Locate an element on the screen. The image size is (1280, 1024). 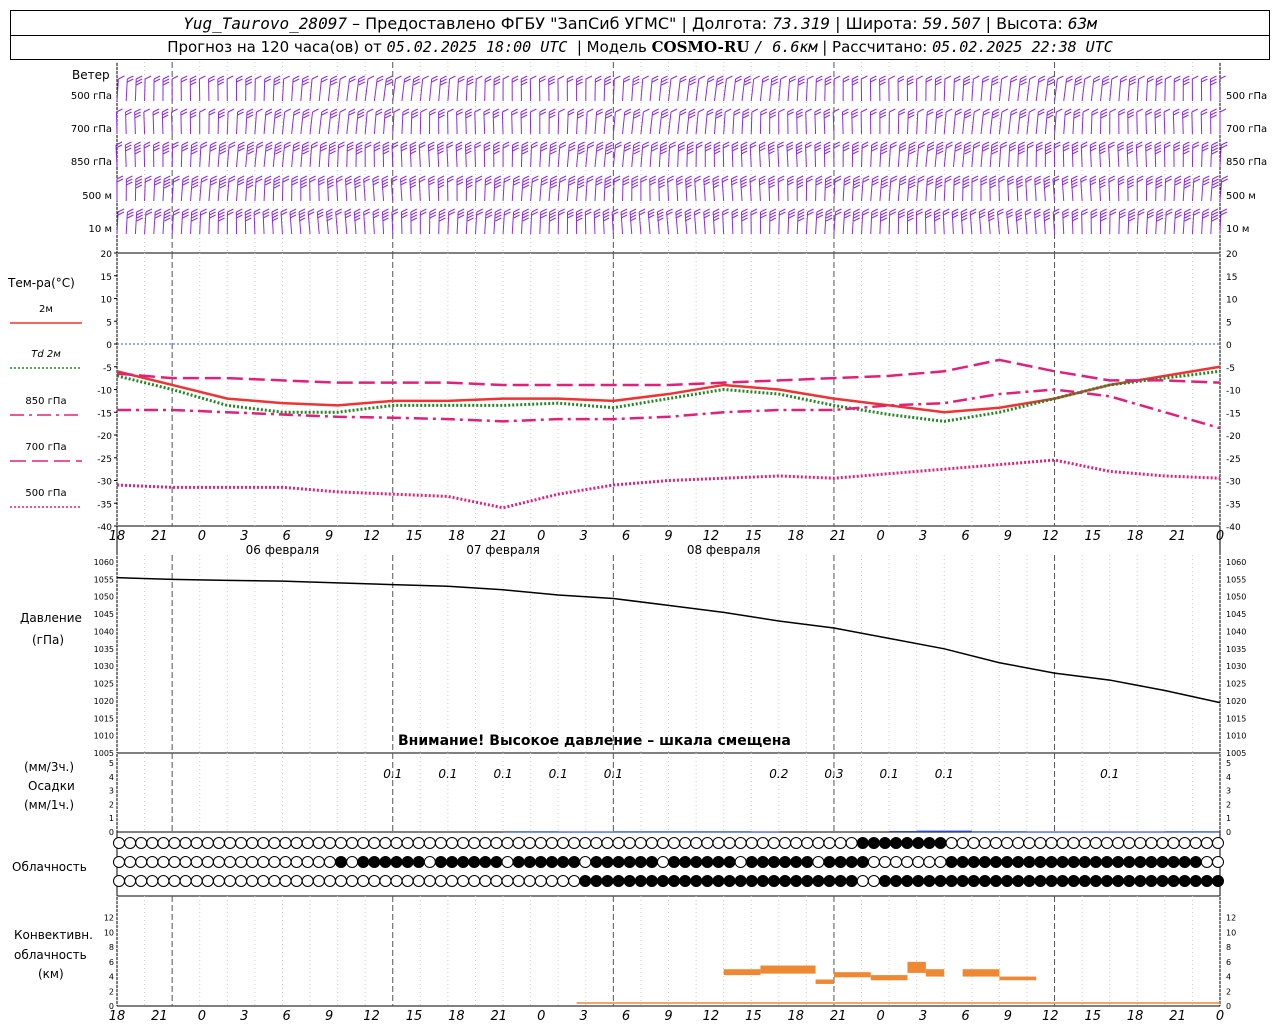
conv-cloud-bar is located at coordinates (788, 969).